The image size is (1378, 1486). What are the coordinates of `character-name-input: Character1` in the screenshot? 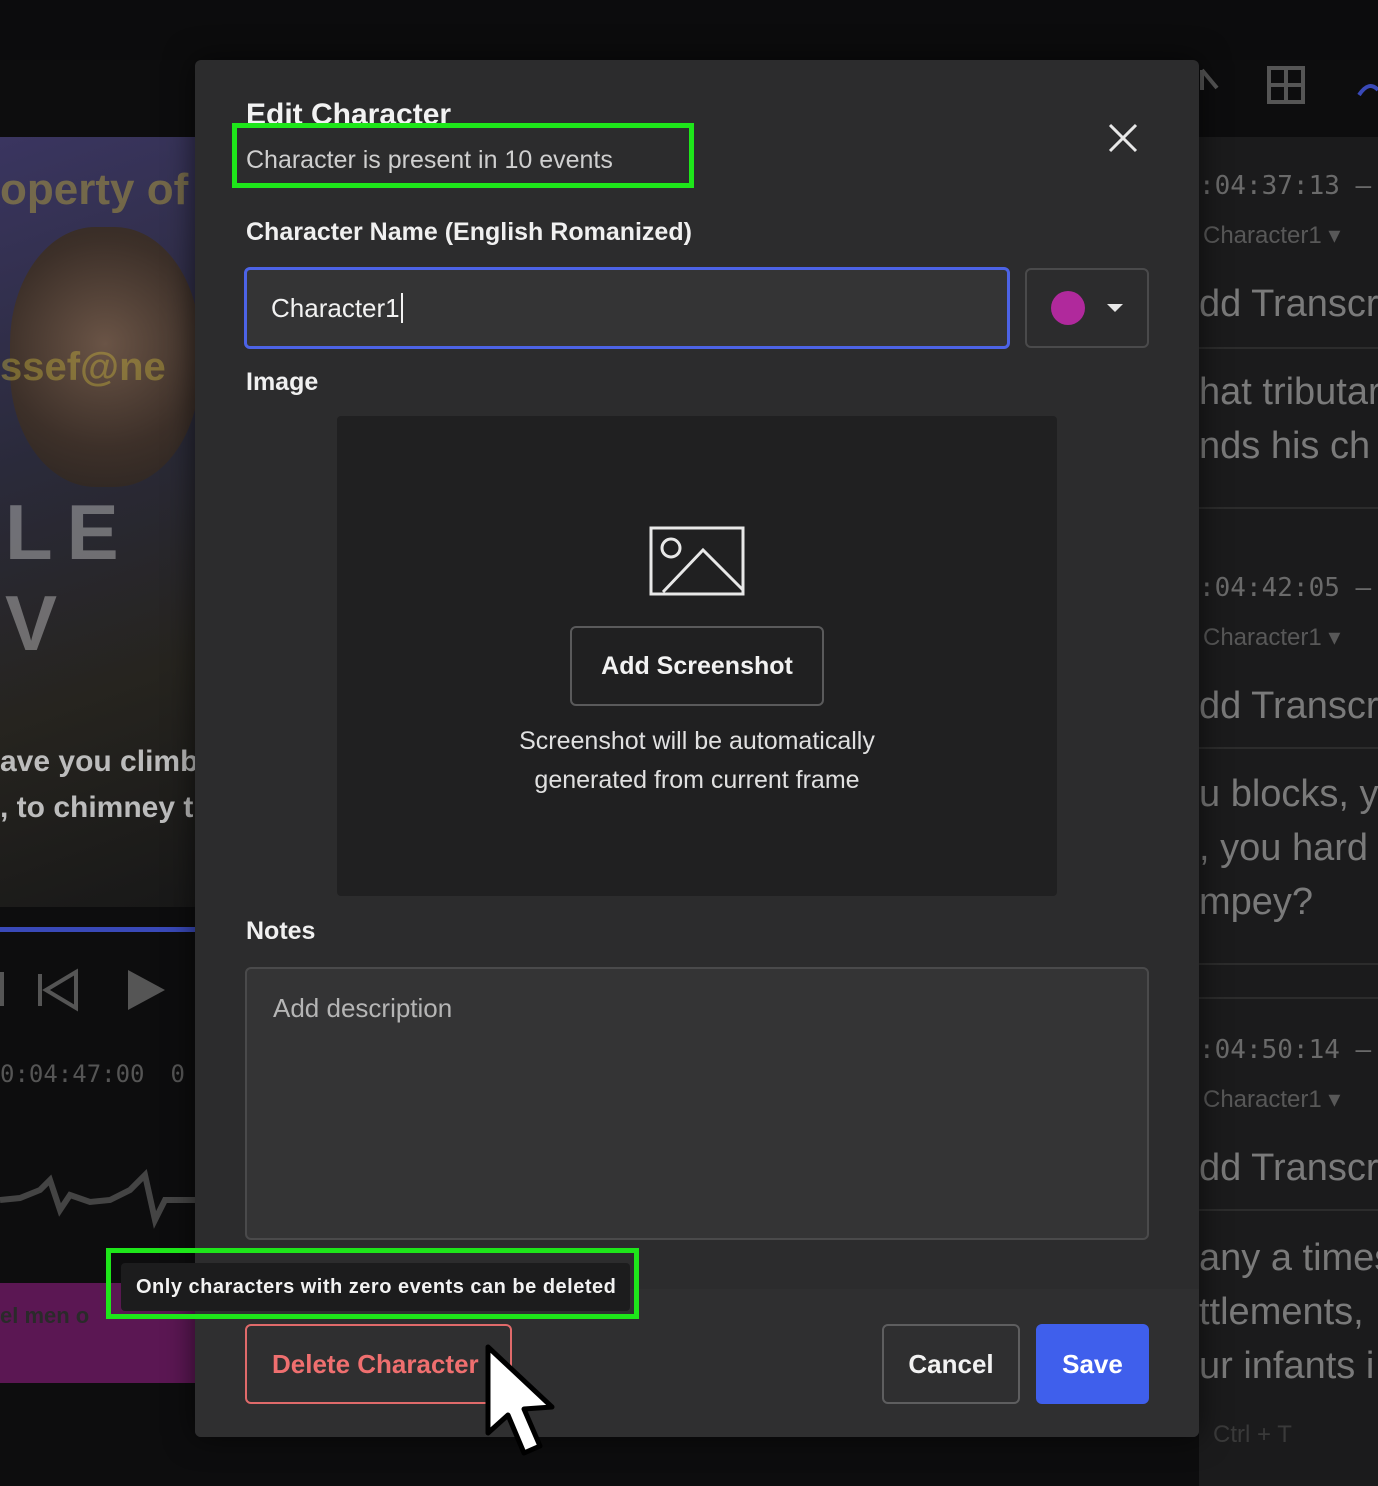 It's located at (627, 308).